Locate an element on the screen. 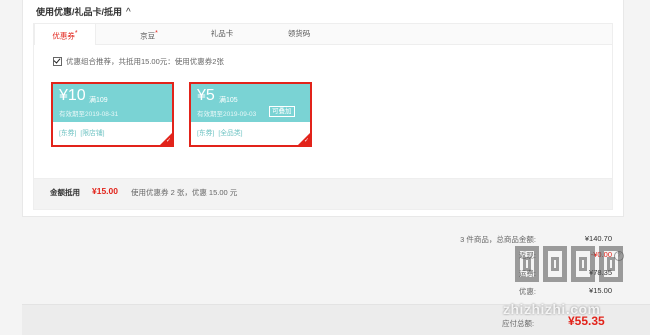  coupon-card: ¥10 满109 有效期至2019-08-31 [东券] [限店铺] ✓ is located at coordinates (112, 114).